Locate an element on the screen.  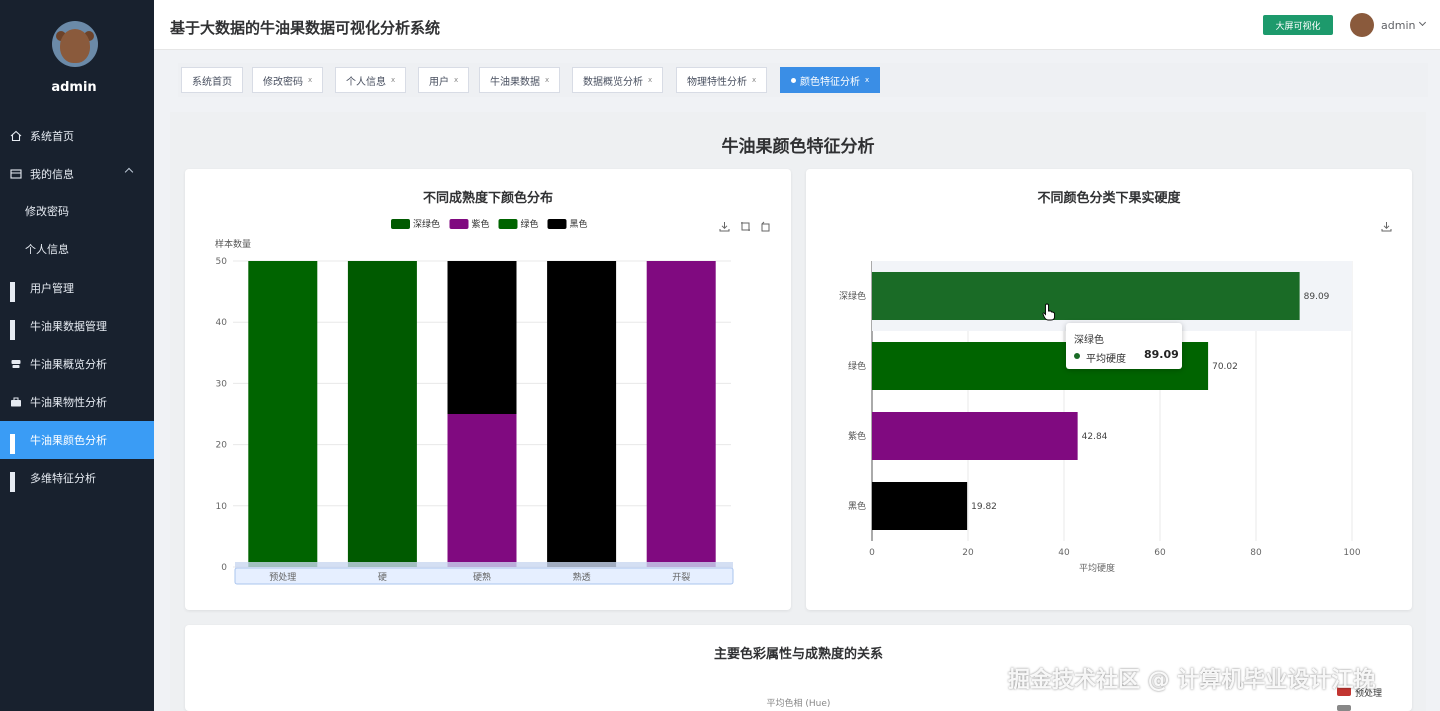
y-tick-label: 黑色 is located at coordinates (857, 506).